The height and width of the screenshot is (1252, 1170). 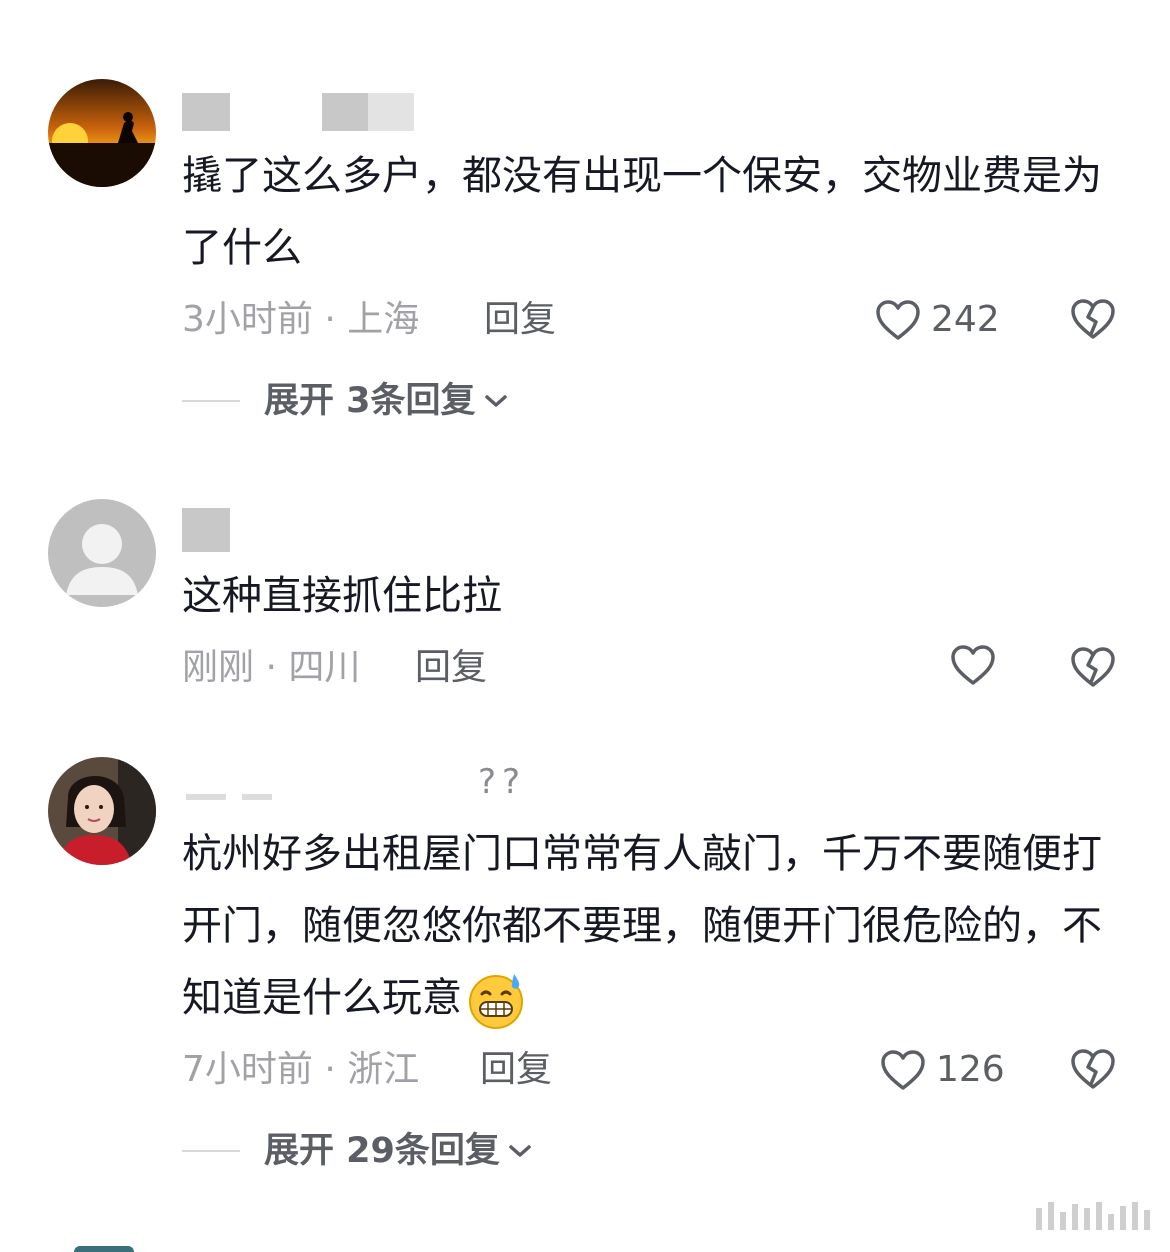 I want to click on expand-replies-button: 展开 29条回复, so click(x=357, y=1151).